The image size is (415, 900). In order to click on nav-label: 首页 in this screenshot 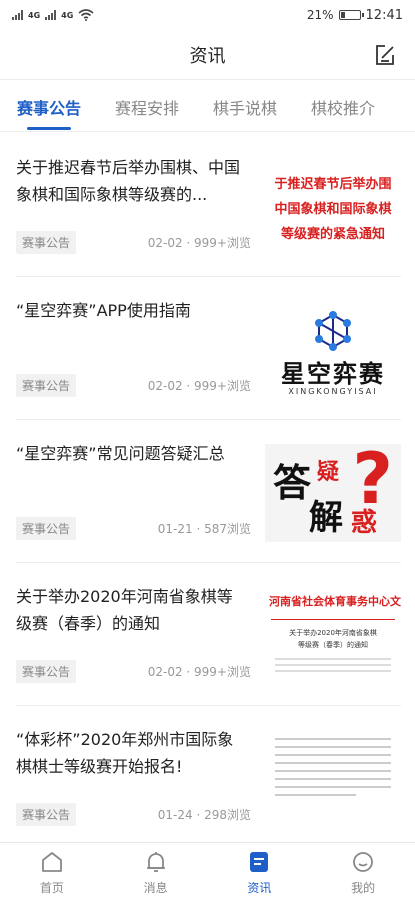, I will do `click(51, 888)`.